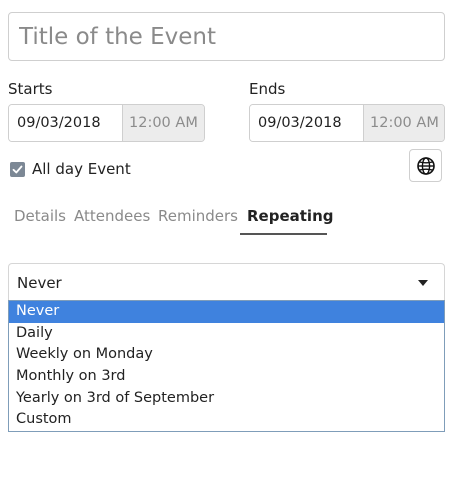 The width and height of the screenshot is (469, 500). Describe the element at coordinates (283, 234) in the screenshot. I see `active-tab-indicator` at that location.